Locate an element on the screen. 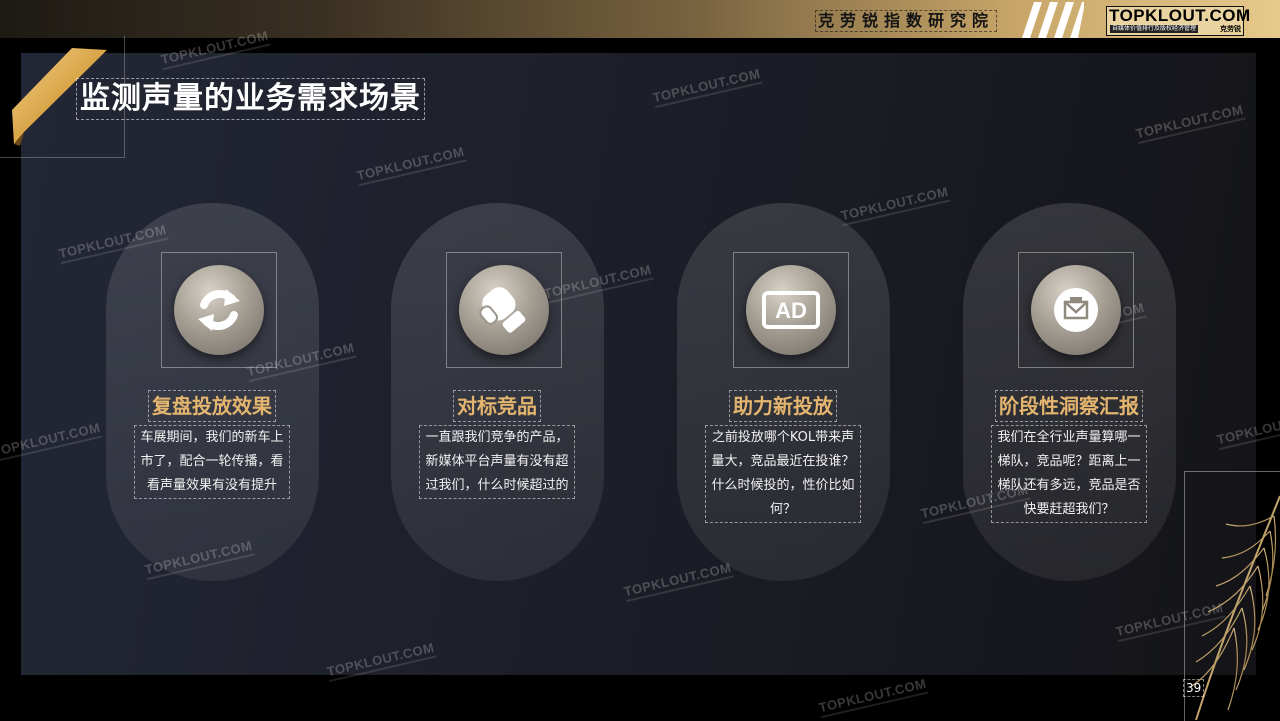 The image size is (1280, 721). card-description: 之前投放哪个KOL带来声量大，竞品最近在投谁？什么时候投的，性价比如何？ is located at coordinates (783, 474).